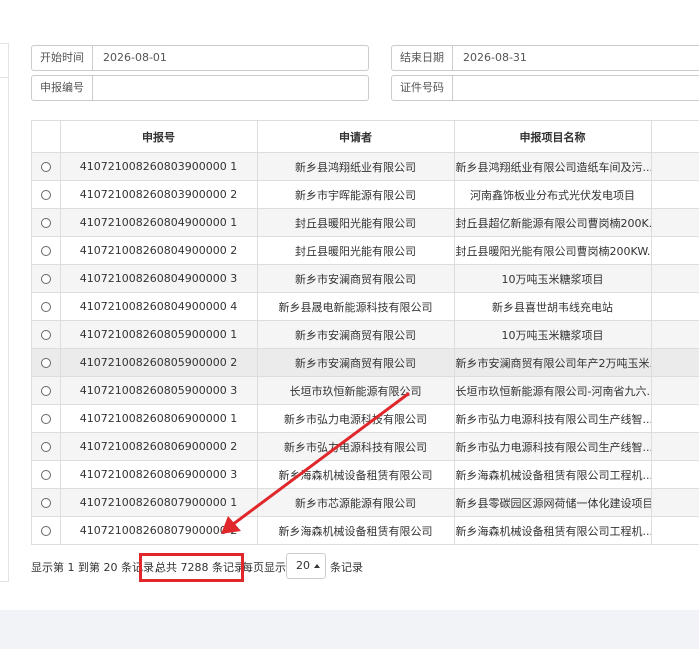  I want to click on application-no-label: 申报编号, so click(61, 88).